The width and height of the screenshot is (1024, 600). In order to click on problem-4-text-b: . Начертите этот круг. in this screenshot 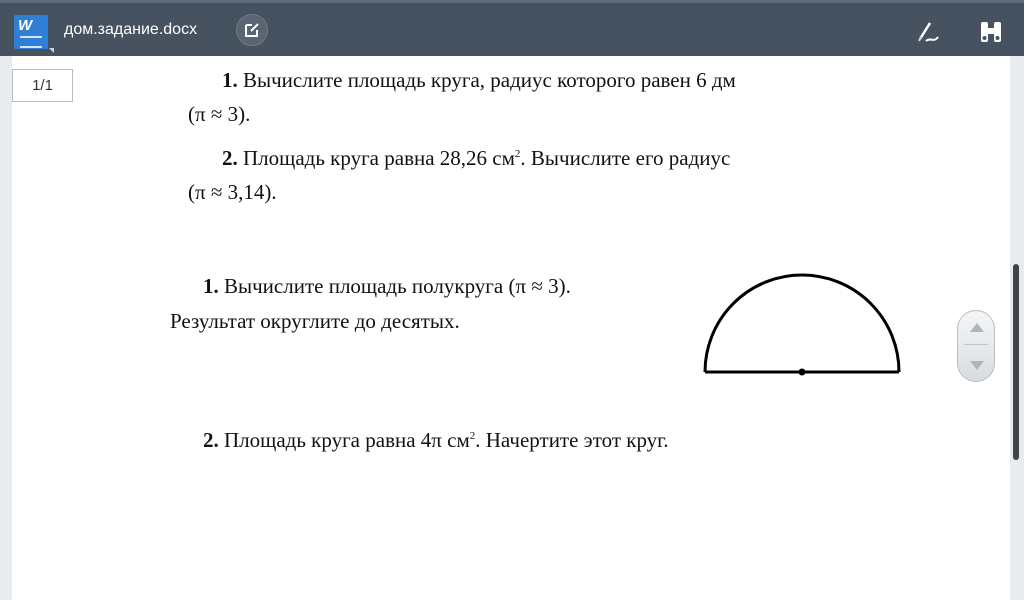, I will do `click(572, 440)`.